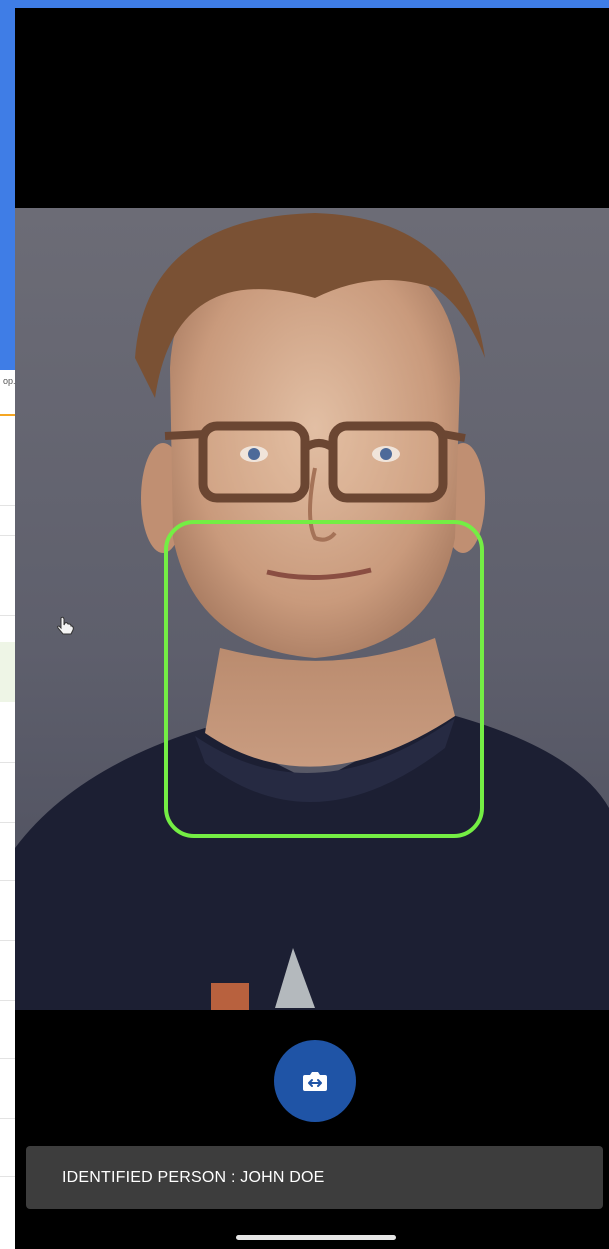  I want to click on switch-camera-button, so click(315, 1081).